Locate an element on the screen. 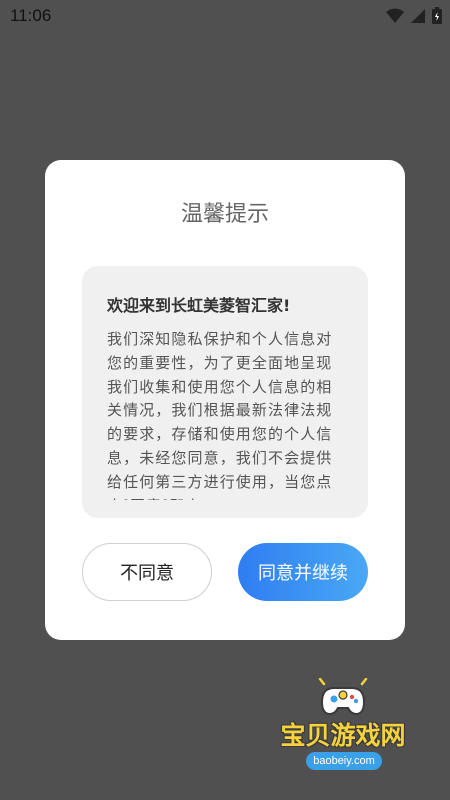  agree-continue-button: 同意并继续 is located at coordinates (303, 572).